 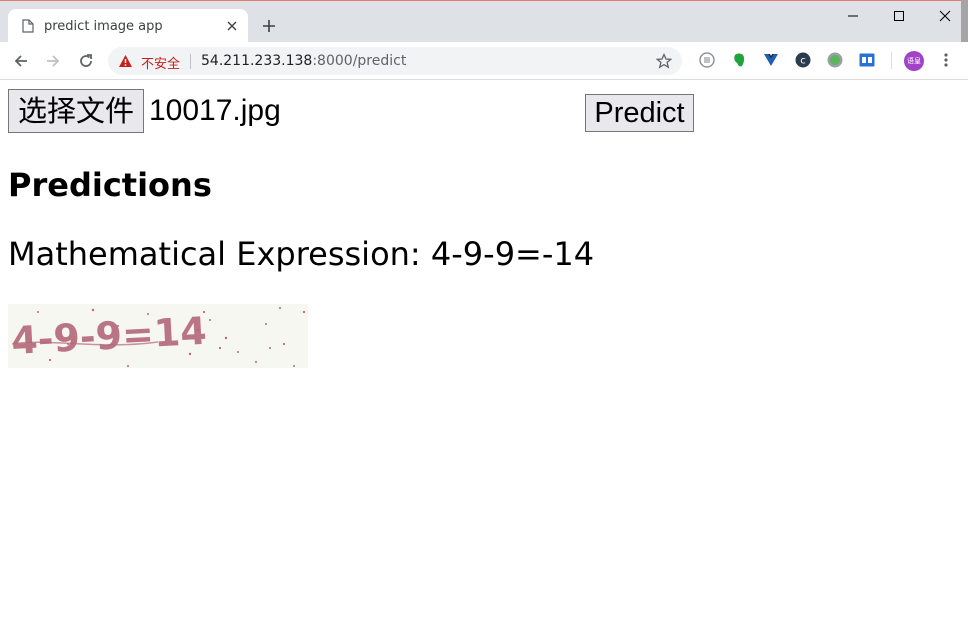 I want to click on captcha-image: 4-9-9=14, so click(x=158, y=336).